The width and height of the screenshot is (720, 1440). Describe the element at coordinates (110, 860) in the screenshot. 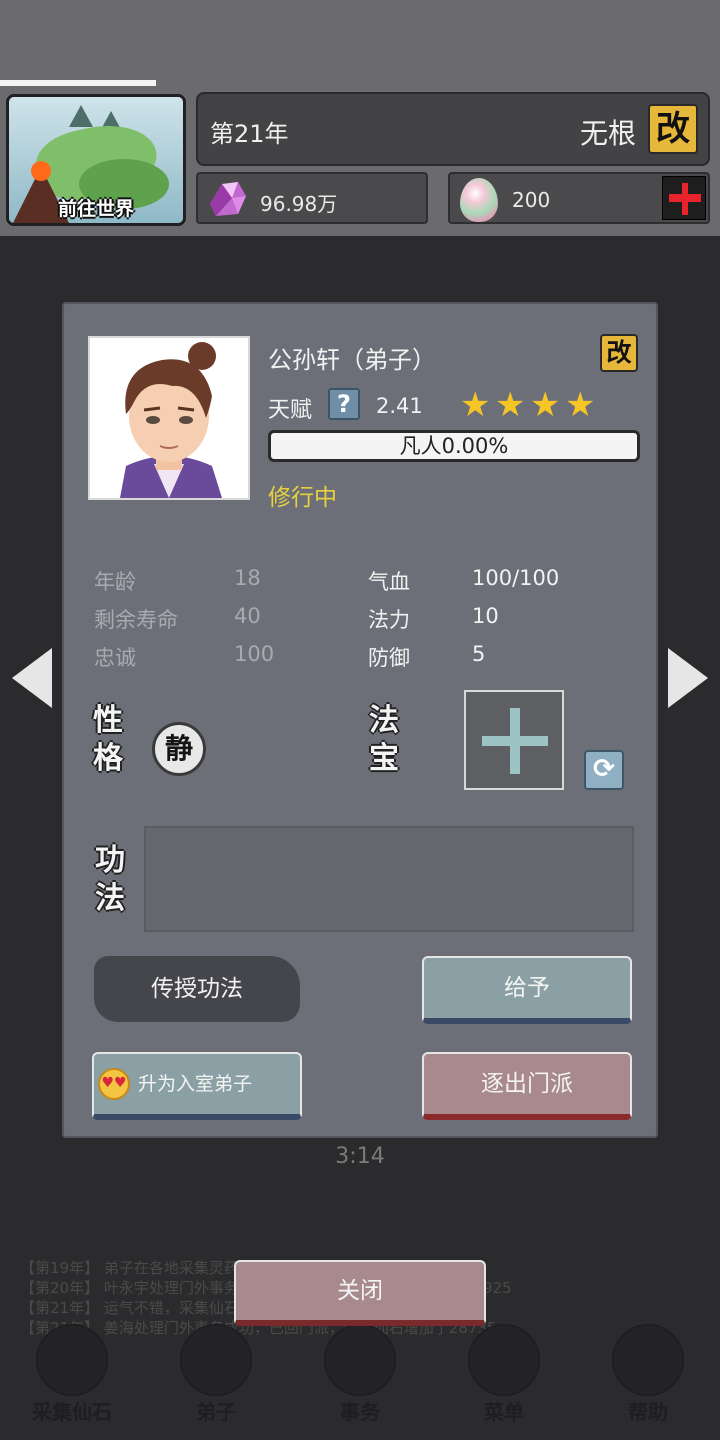

I see `technique-title-char: 功` at that location.